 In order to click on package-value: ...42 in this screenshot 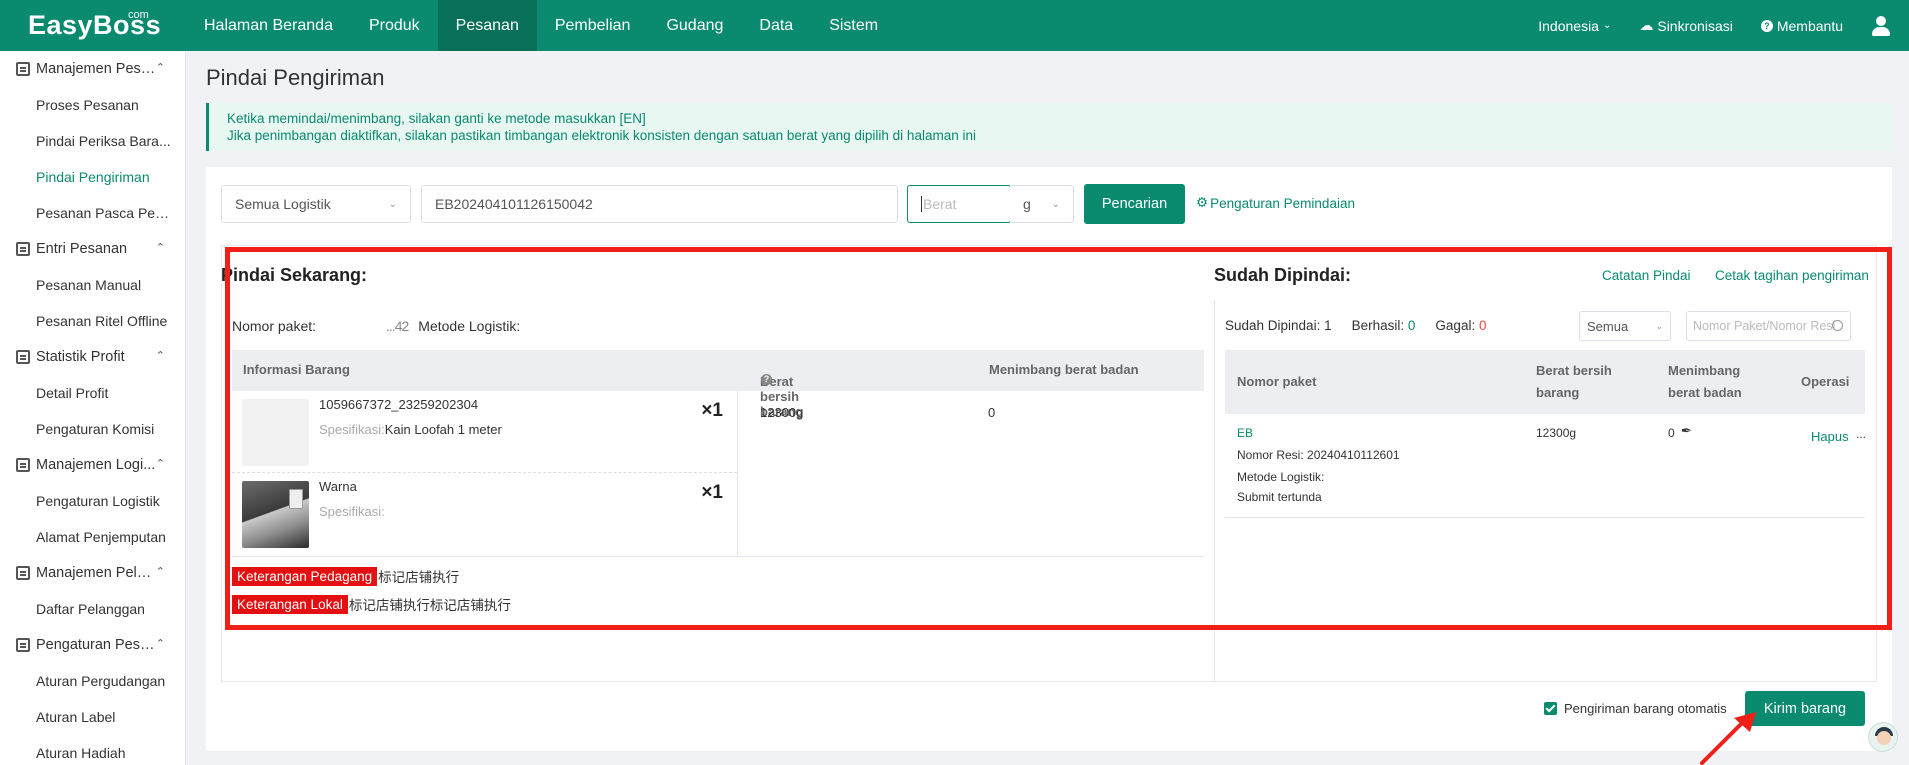, I will do `click(397, 326)`.